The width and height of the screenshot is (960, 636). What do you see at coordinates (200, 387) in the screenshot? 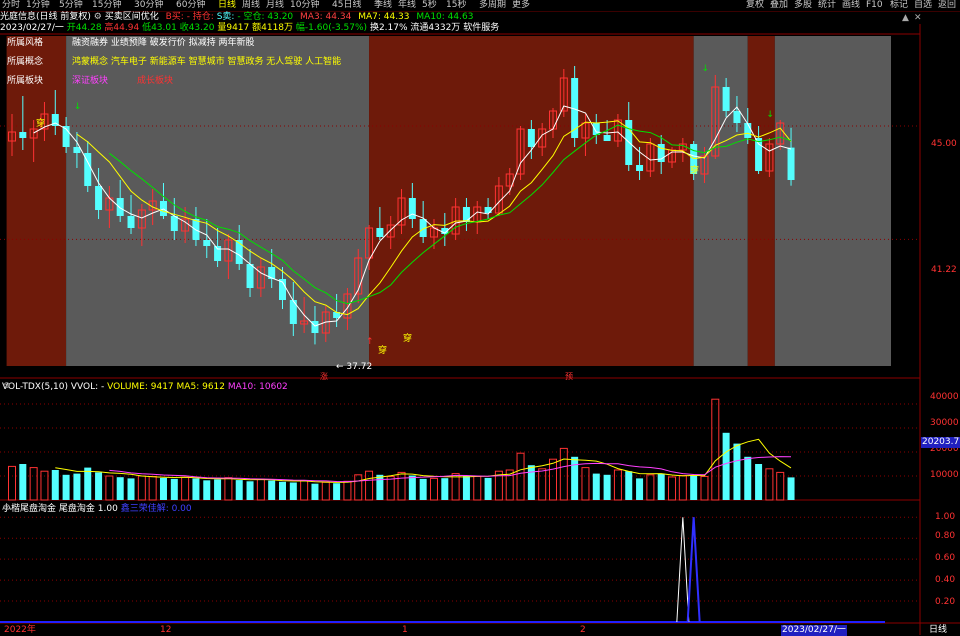
I see `vol-ma5: MA5: 9612` at bounding box center [200, 387].